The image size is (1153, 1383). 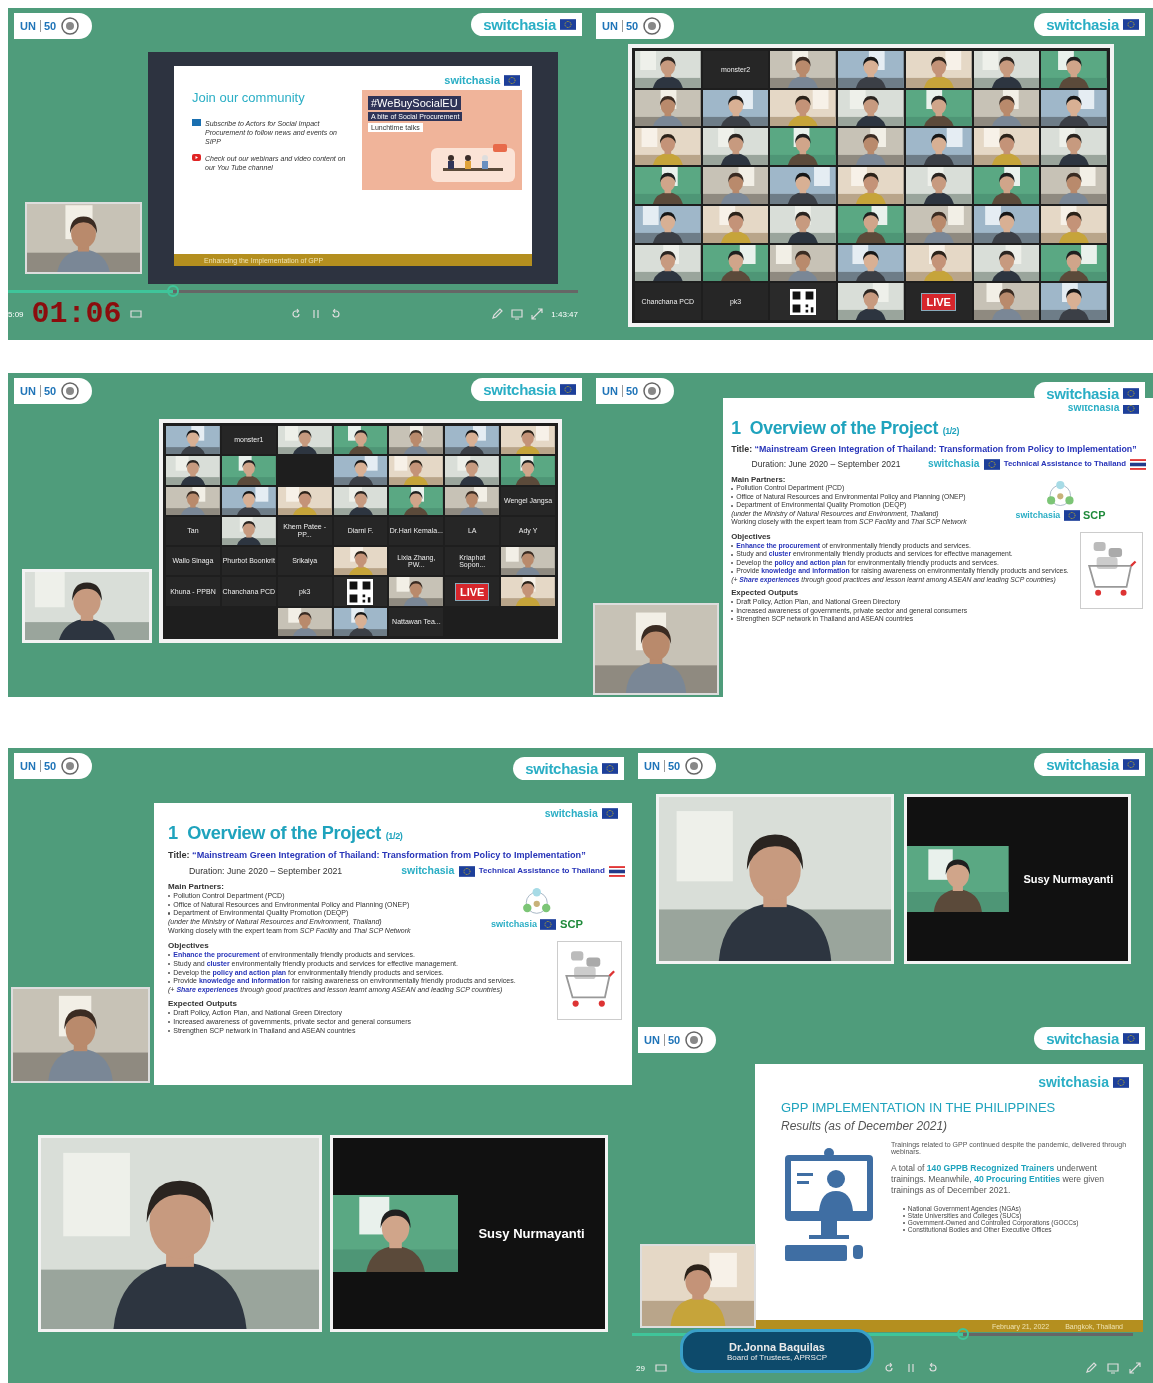 I want to click on section-heading: Expected Outputs, so click(x=203, y=1004).